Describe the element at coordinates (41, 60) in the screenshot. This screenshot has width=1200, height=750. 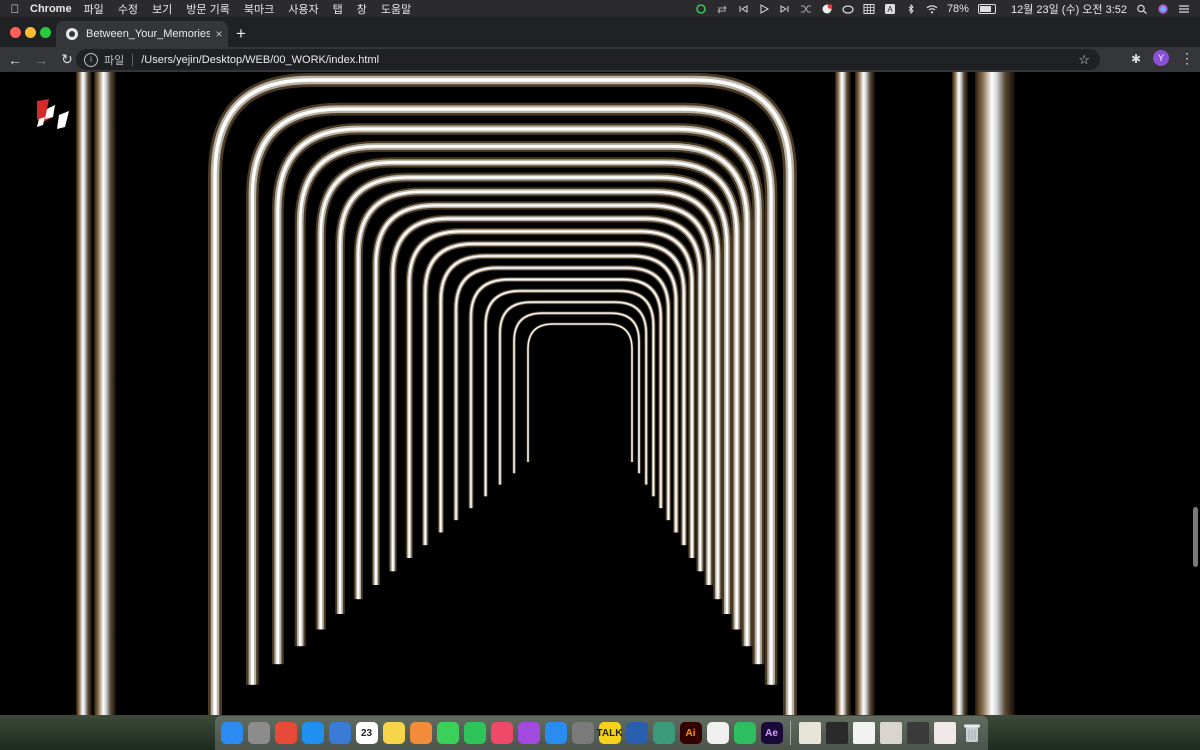
I see `forward-button: →` at that location.